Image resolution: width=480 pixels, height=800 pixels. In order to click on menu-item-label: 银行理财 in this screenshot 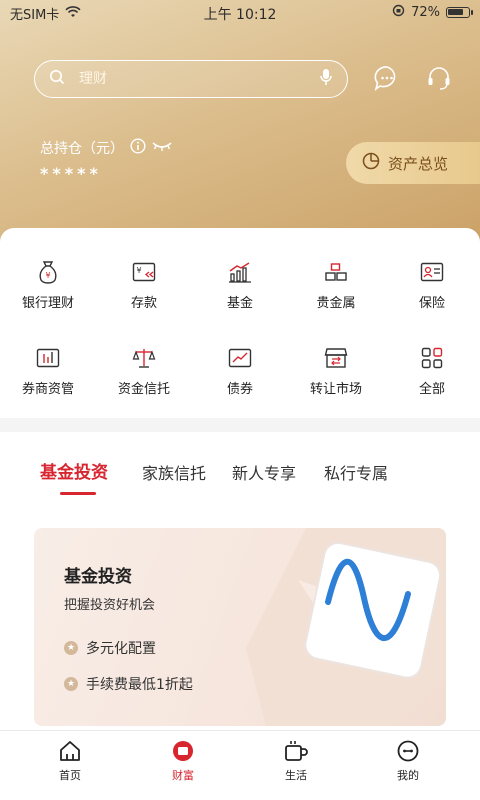, I will do `click(47, 303)`.